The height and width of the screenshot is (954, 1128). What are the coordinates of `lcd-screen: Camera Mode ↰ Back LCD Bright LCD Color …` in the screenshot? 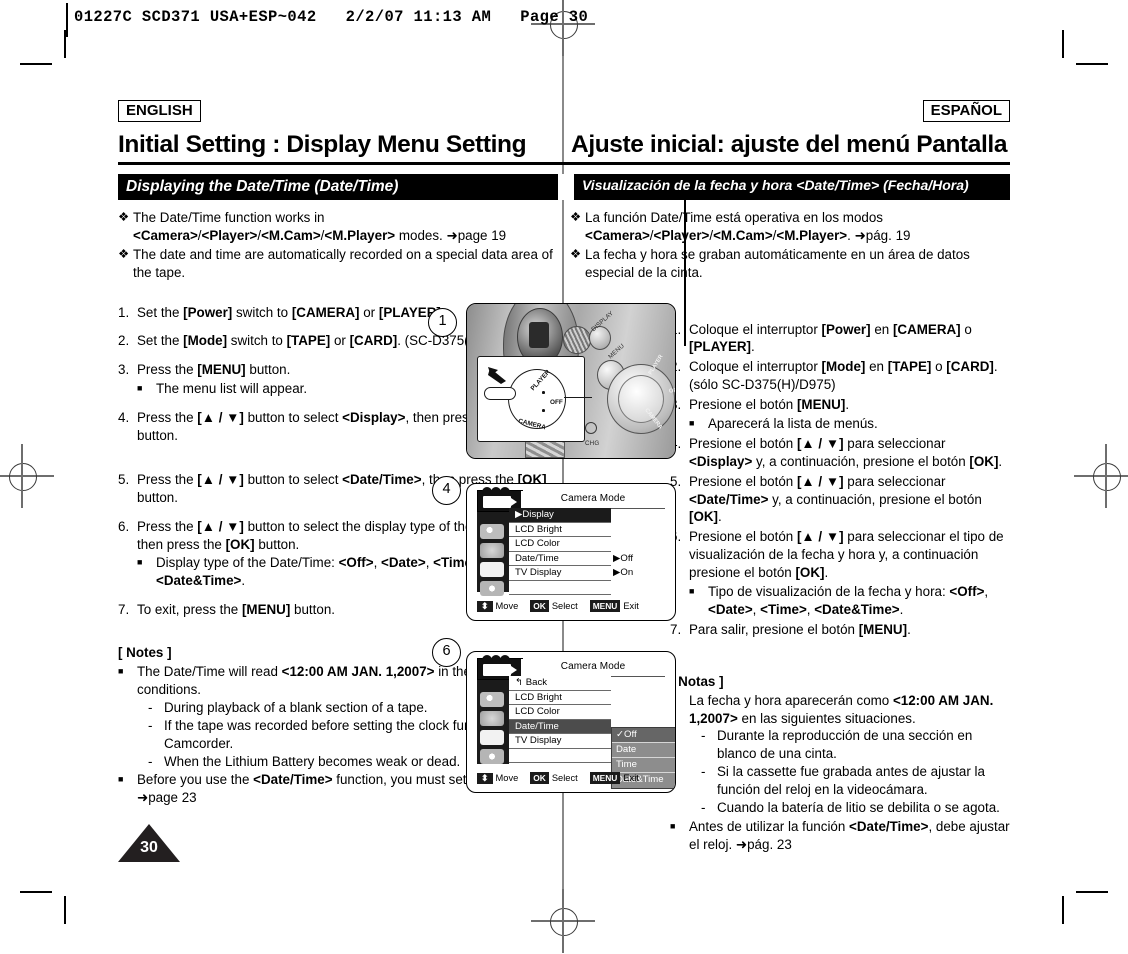 It's located at (576, 722).